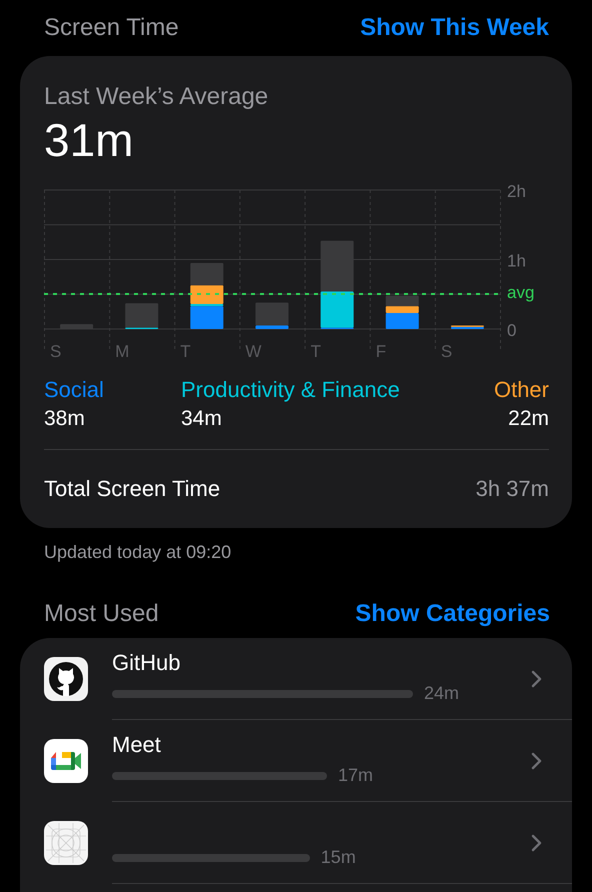 This screenshot has height=892, width=592. I want to click on x-tick-label: W, so click(253, 351).